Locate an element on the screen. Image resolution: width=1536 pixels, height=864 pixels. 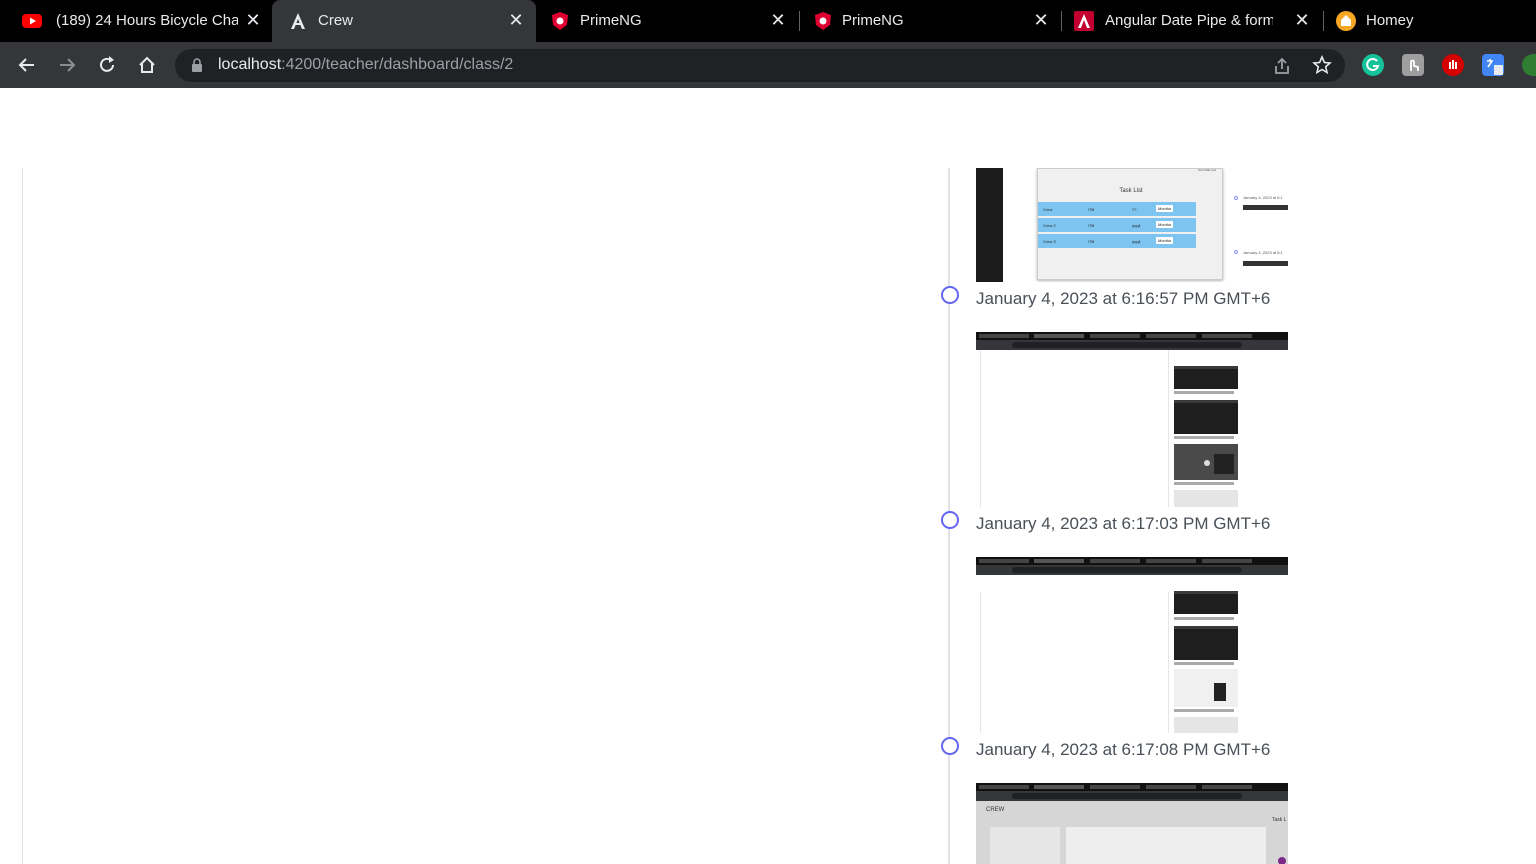
touch-extension-icon is located at coordinates (1413, 65).